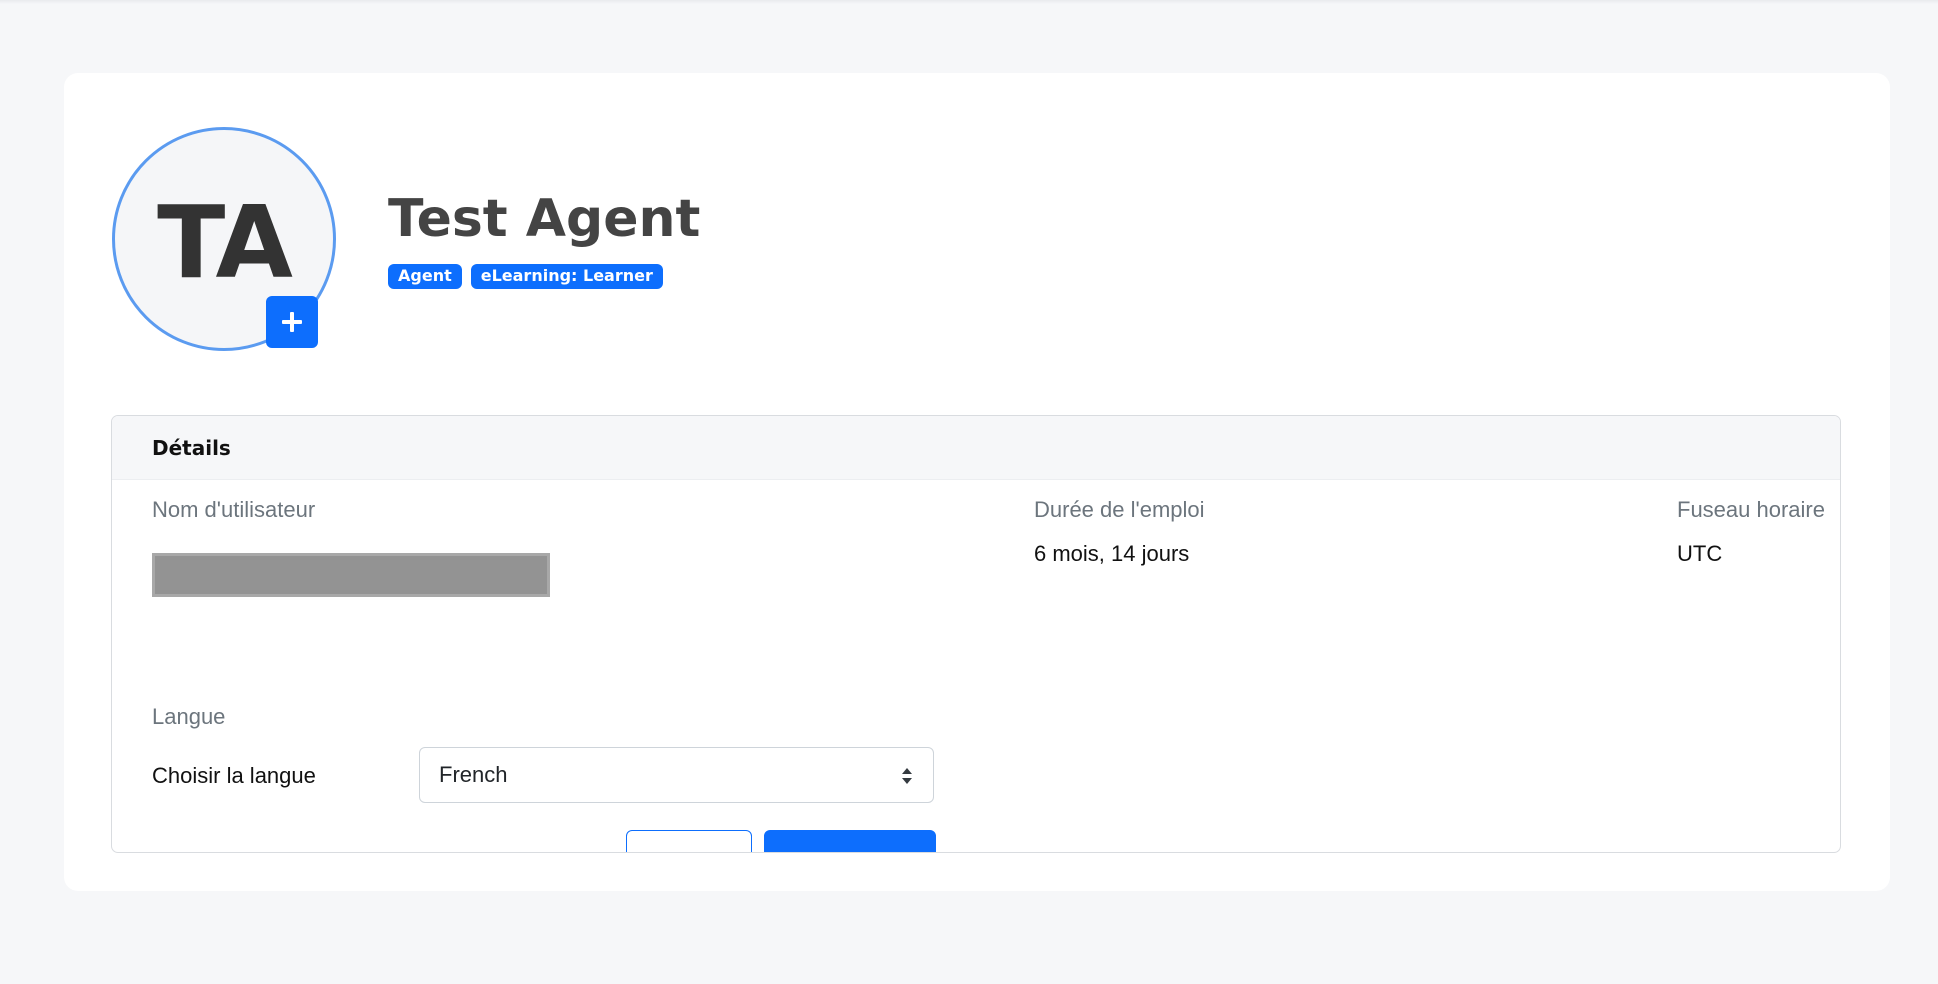  Describe the element at coordinates (544, 219) in the screenshot. I see `user-name: Test Agent` at that location.